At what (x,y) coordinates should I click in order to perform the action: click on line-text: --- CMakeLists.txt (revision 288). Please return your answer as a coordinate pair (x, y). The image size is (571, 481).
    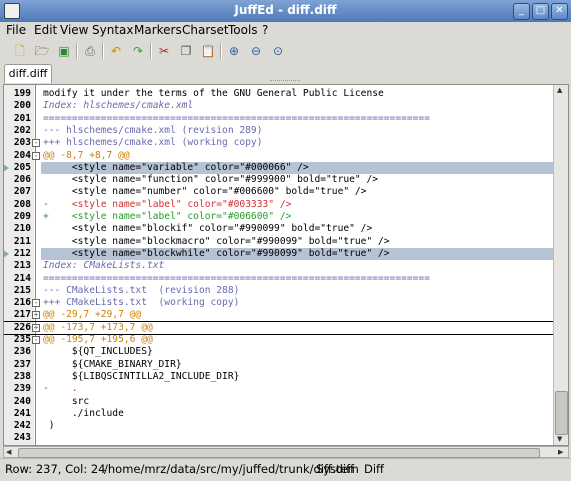
    Looking at the image, I should click on (141, 290).